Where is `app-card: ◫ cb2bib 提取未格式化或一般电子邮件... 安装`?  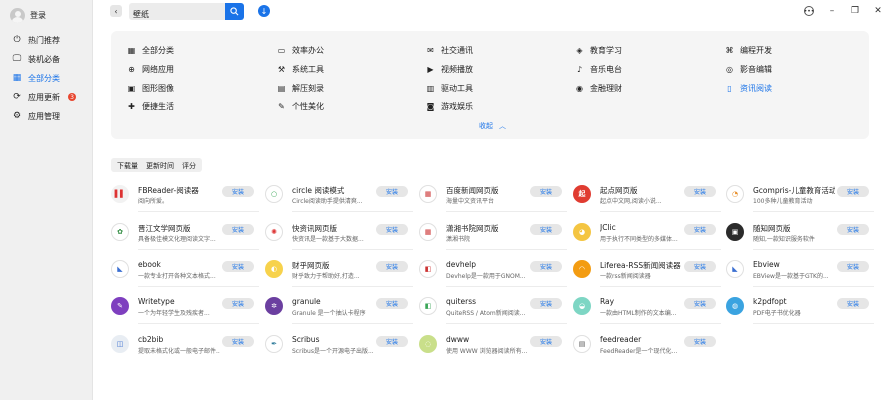
app-card: ◫ cb2bib 提取未格式化或一般电子邮件... 安装 is located at coordinates (182, 350).